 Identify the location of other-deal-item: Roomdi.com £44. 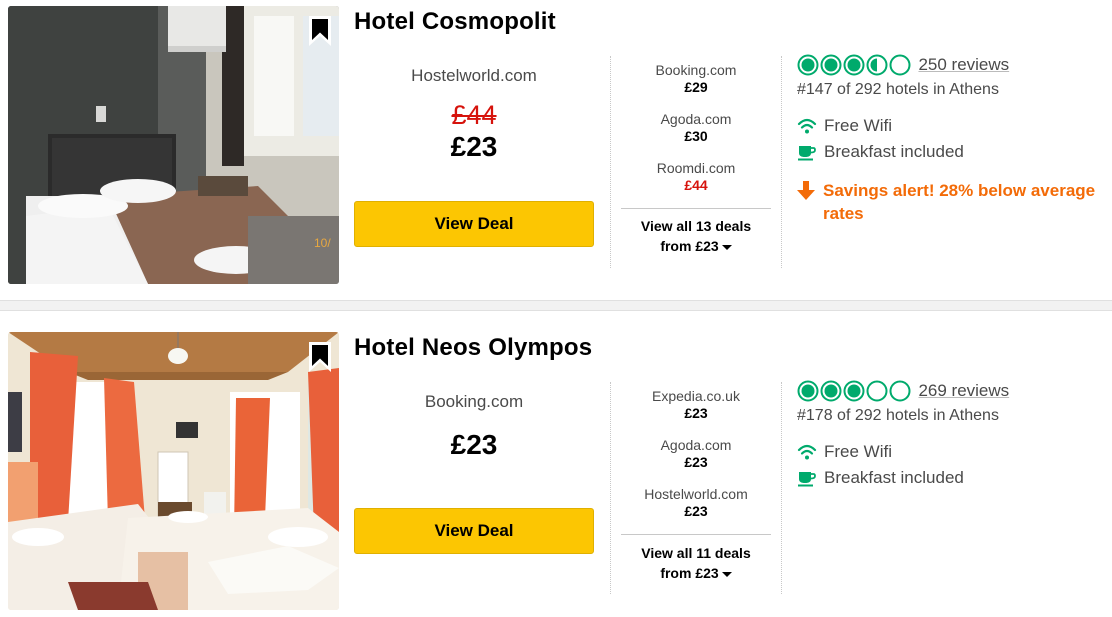
(696, 184).